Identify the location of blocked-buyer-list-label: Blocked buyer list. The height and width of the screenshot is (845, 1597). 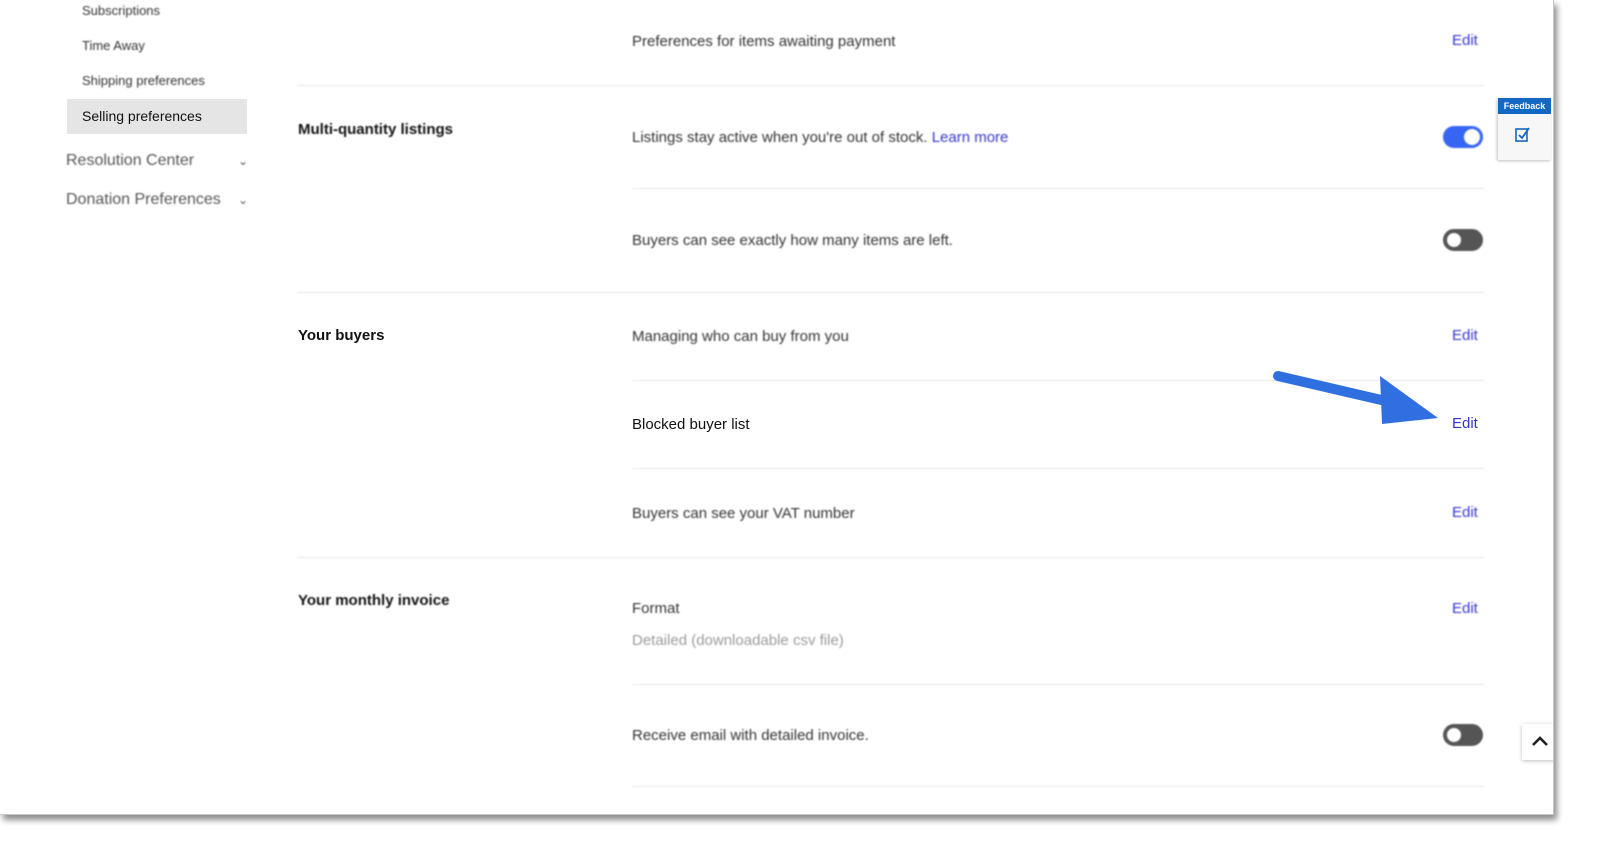
(691, 424).